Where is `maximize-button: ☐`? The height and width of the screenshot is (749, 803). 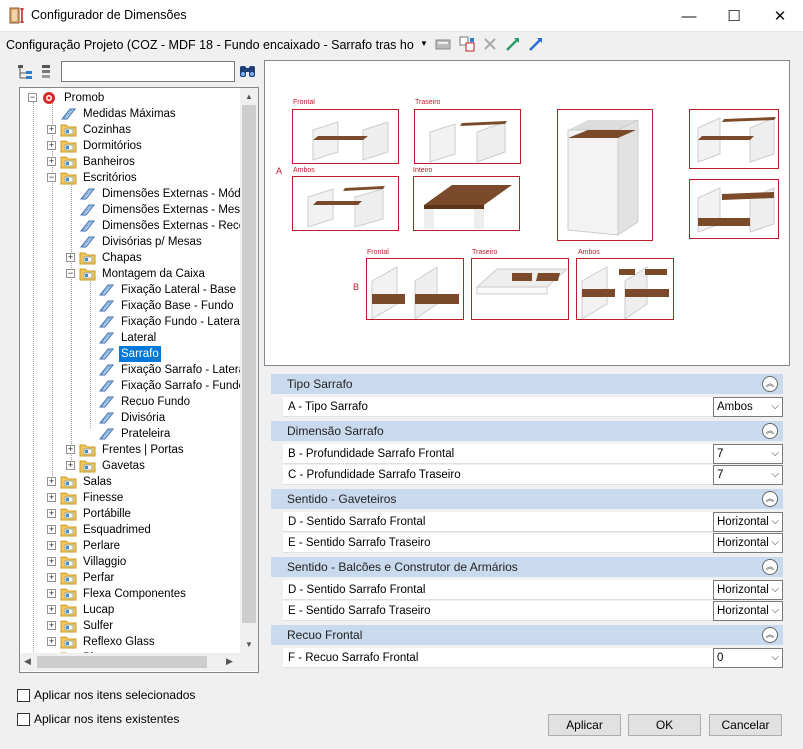 maximize-button: ☐ is located at coordinates (734, 16).